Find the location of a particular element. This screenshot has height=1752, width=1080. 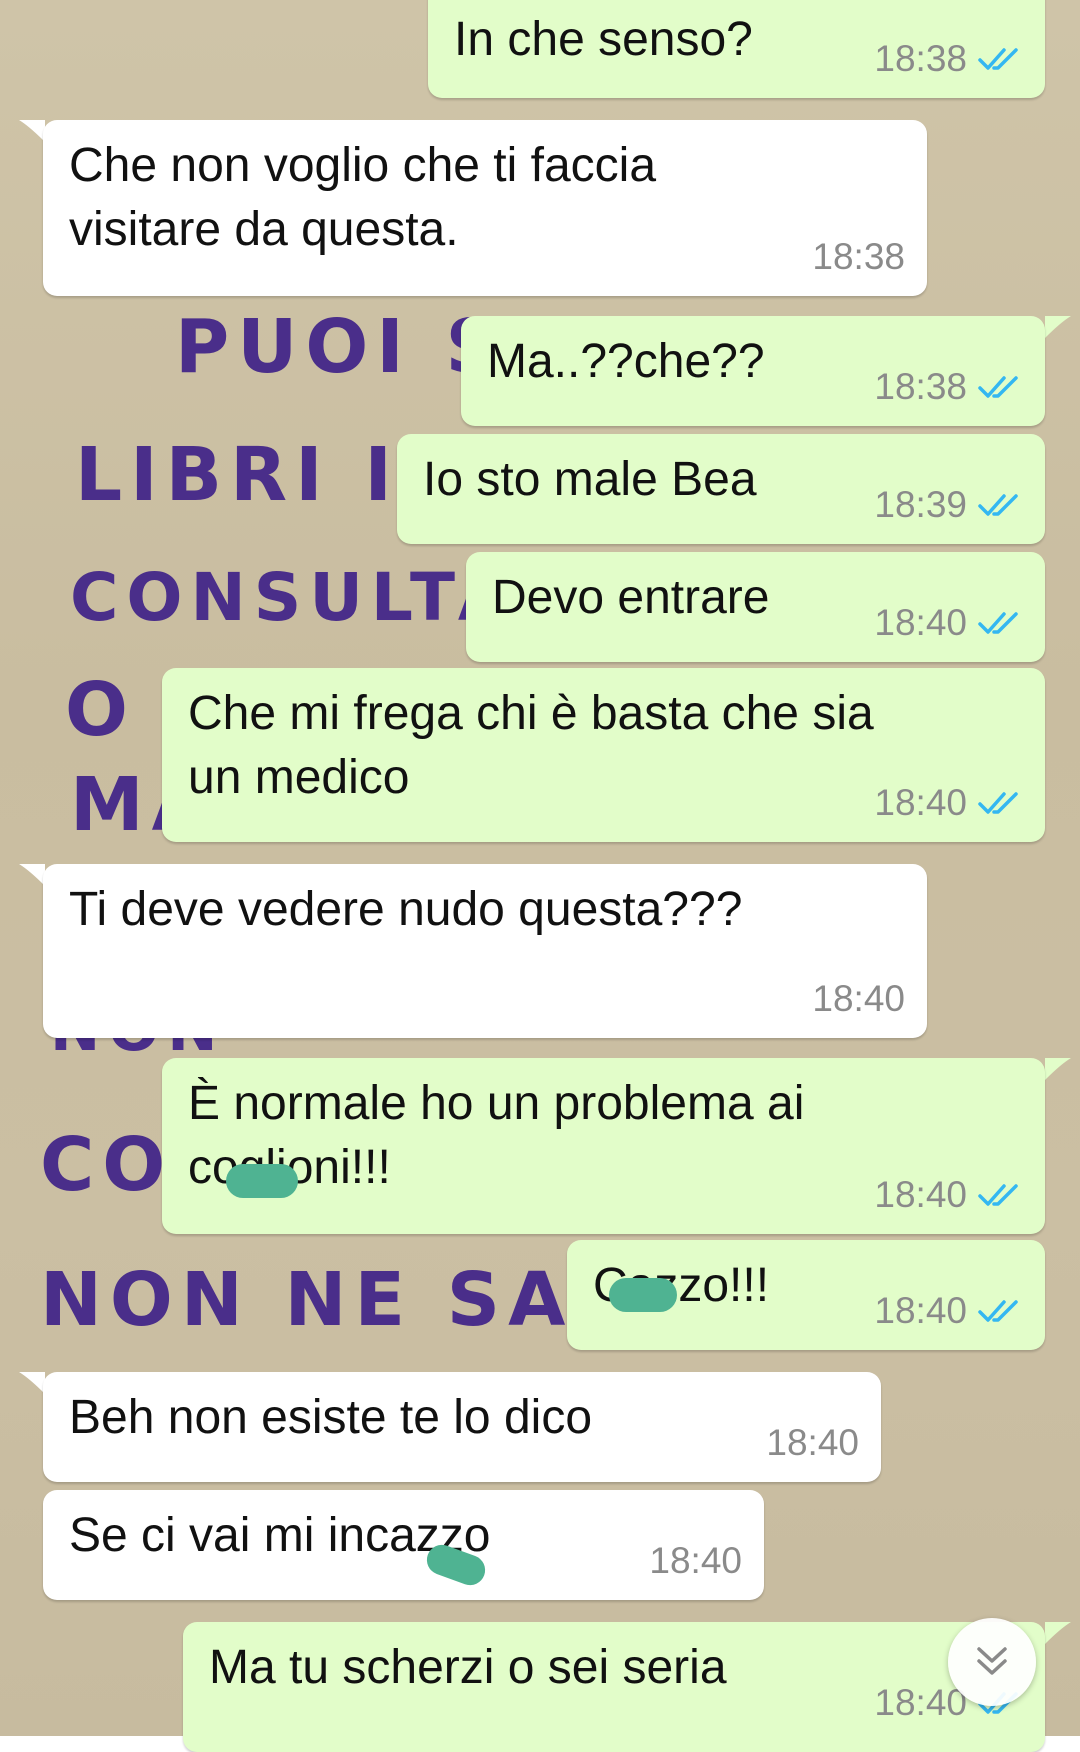

message-incoming: Beh non esiste te lo dico 18:40 is located at coordinates (462, 1427).